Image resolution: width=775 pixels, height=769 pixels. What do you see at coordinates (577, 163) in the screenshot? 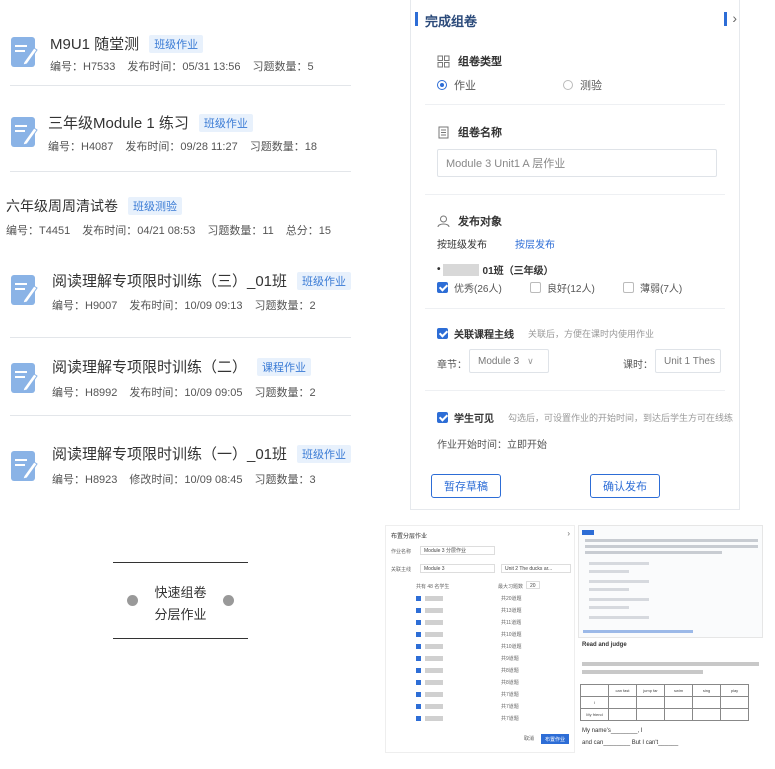
I see `homework-name-input: Module 3 Unit1 A 层作业` at bounding box center [577, 163].